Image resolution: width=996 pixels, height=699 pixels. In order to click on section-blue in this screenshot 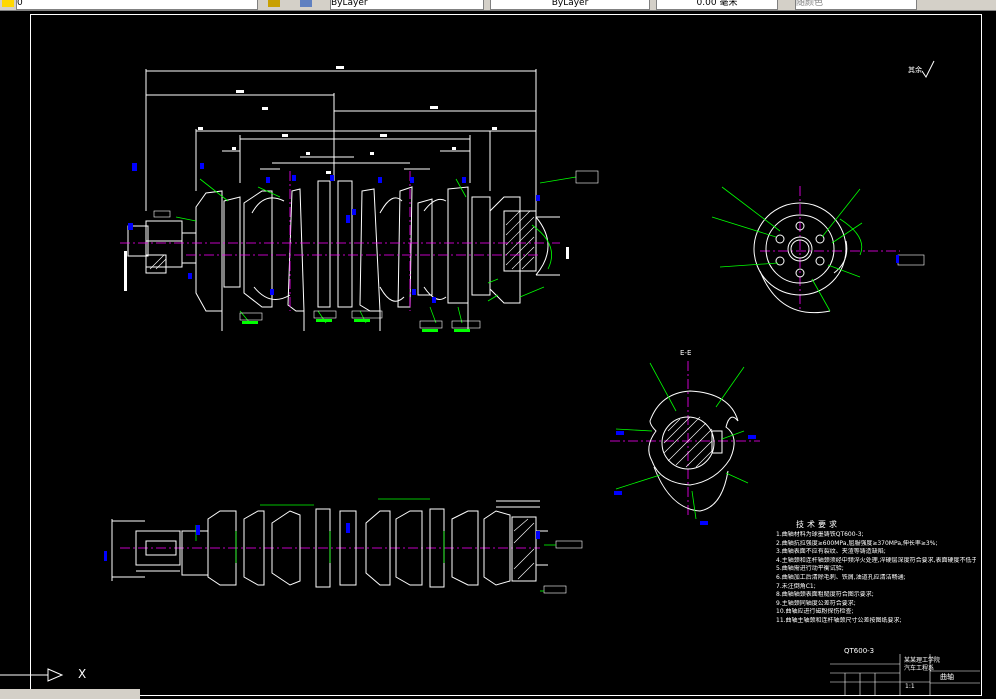, I will do `click(685, 478)`.